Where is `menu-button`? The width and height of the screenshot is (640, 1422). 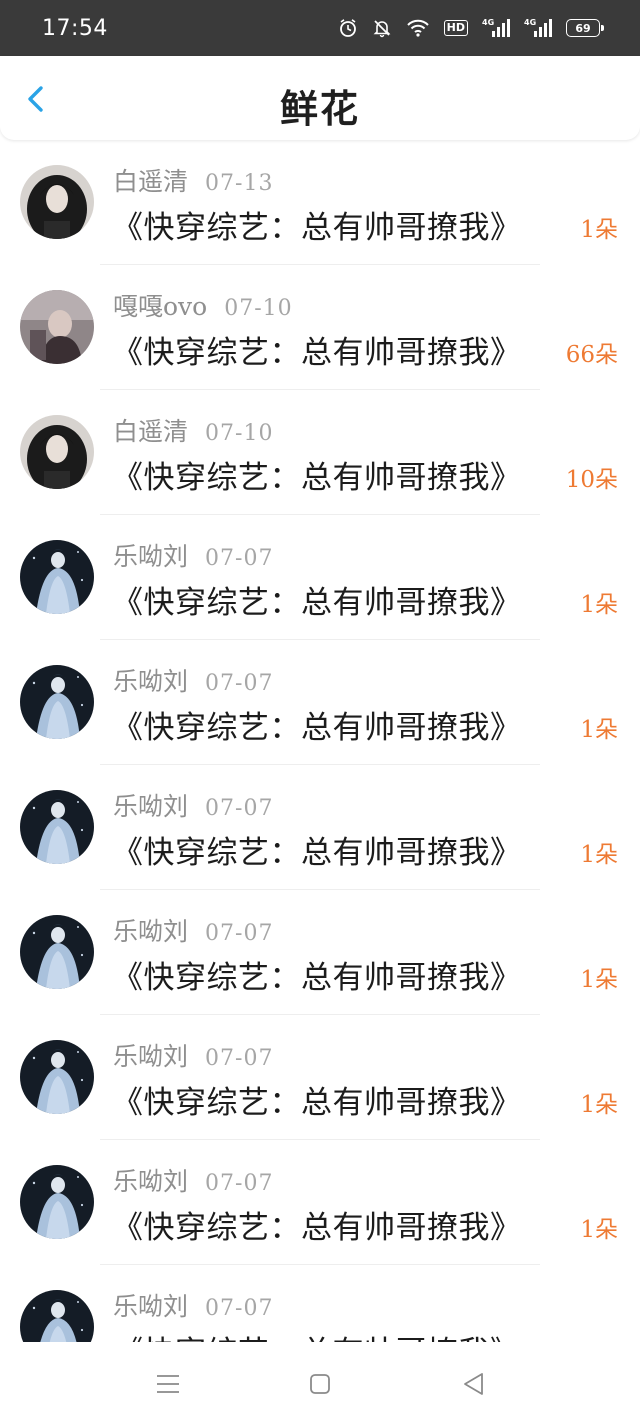
menu-button is located at coordinates (168, 1384).